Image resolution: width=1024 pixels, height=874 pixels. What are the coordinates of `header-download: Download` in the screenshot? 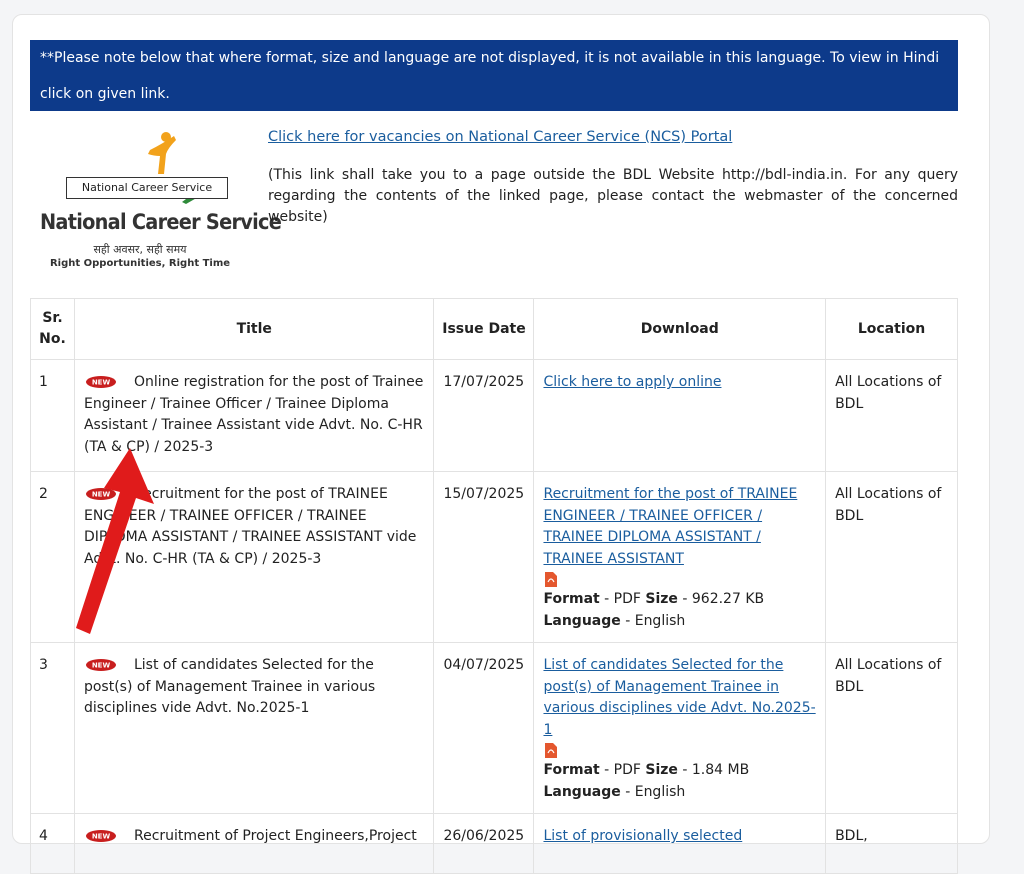 It's located at (680, 329).